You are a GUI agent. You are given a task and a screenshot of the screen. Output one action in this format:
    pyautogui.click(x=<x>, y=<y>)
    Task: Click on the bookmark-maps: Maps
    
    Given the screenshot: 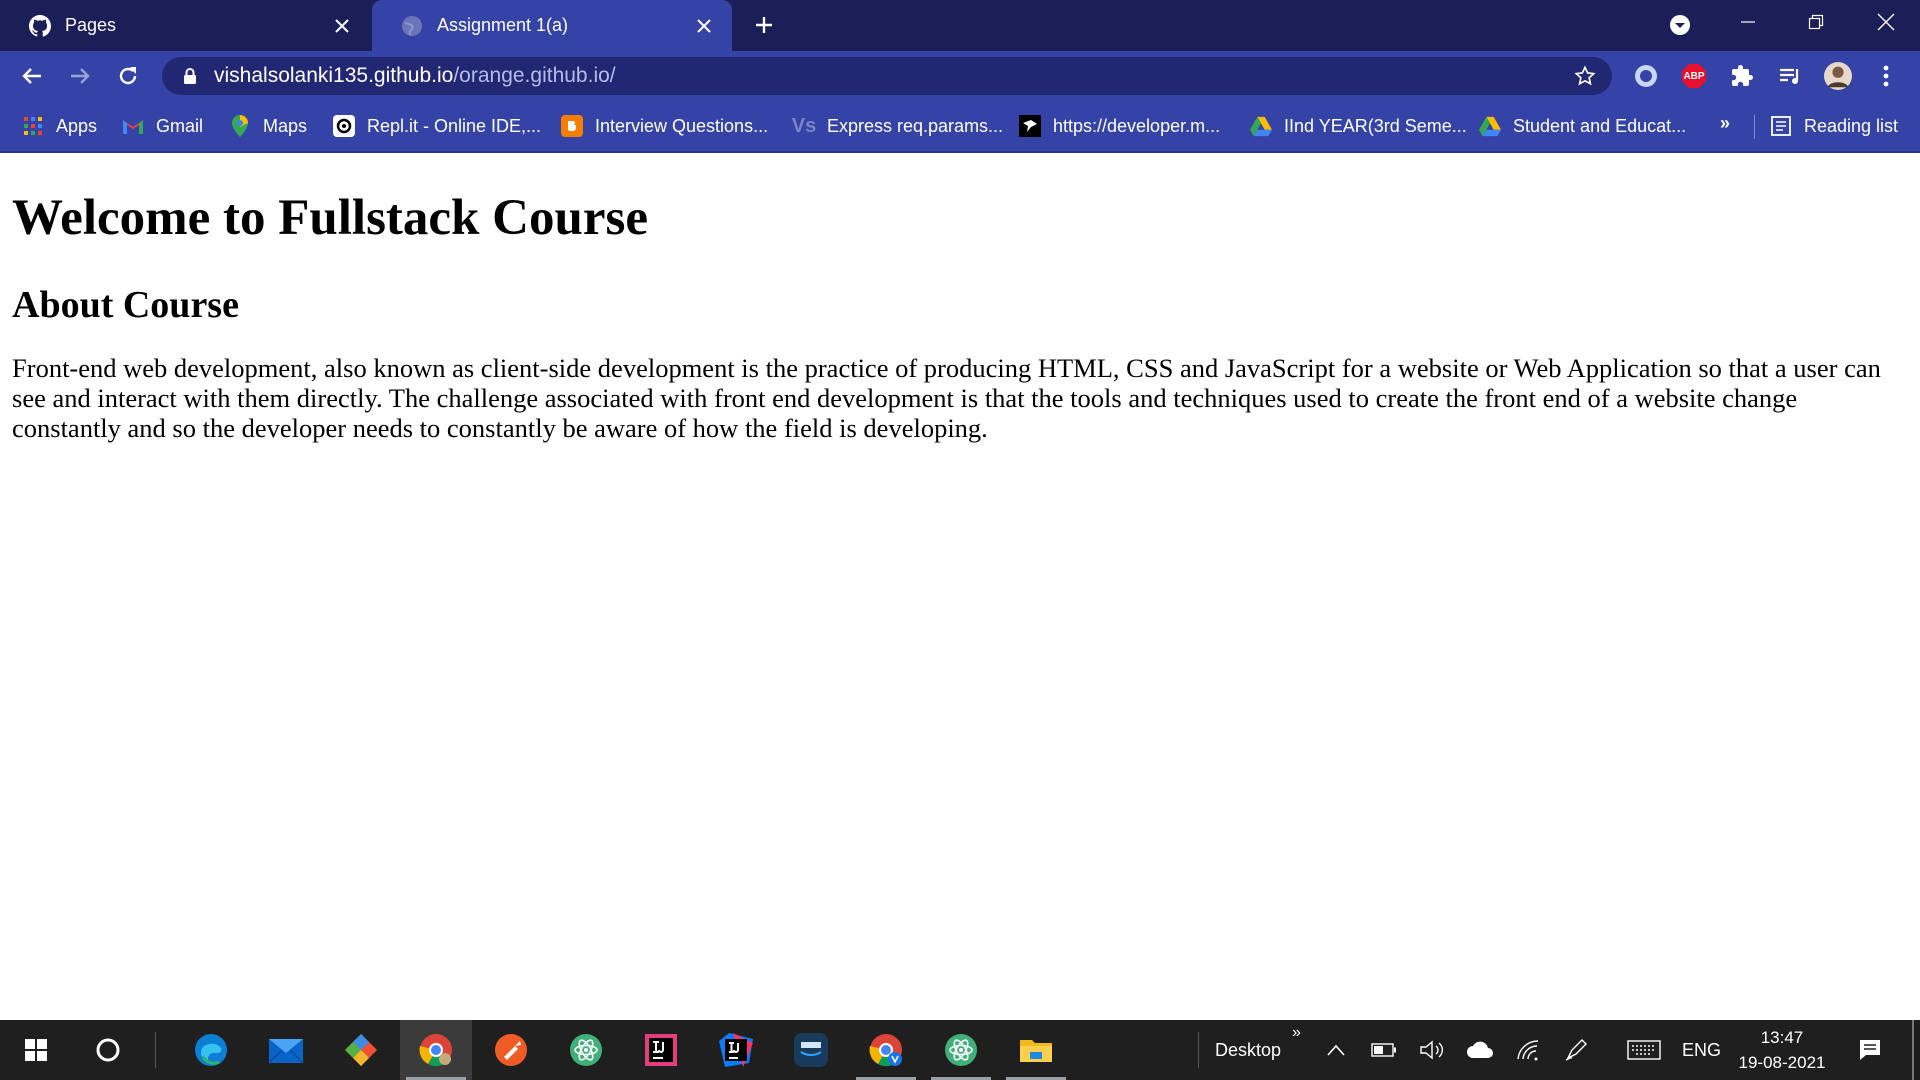 What is the action you would take?
    pyautogui.click(x=268, y=126)
    